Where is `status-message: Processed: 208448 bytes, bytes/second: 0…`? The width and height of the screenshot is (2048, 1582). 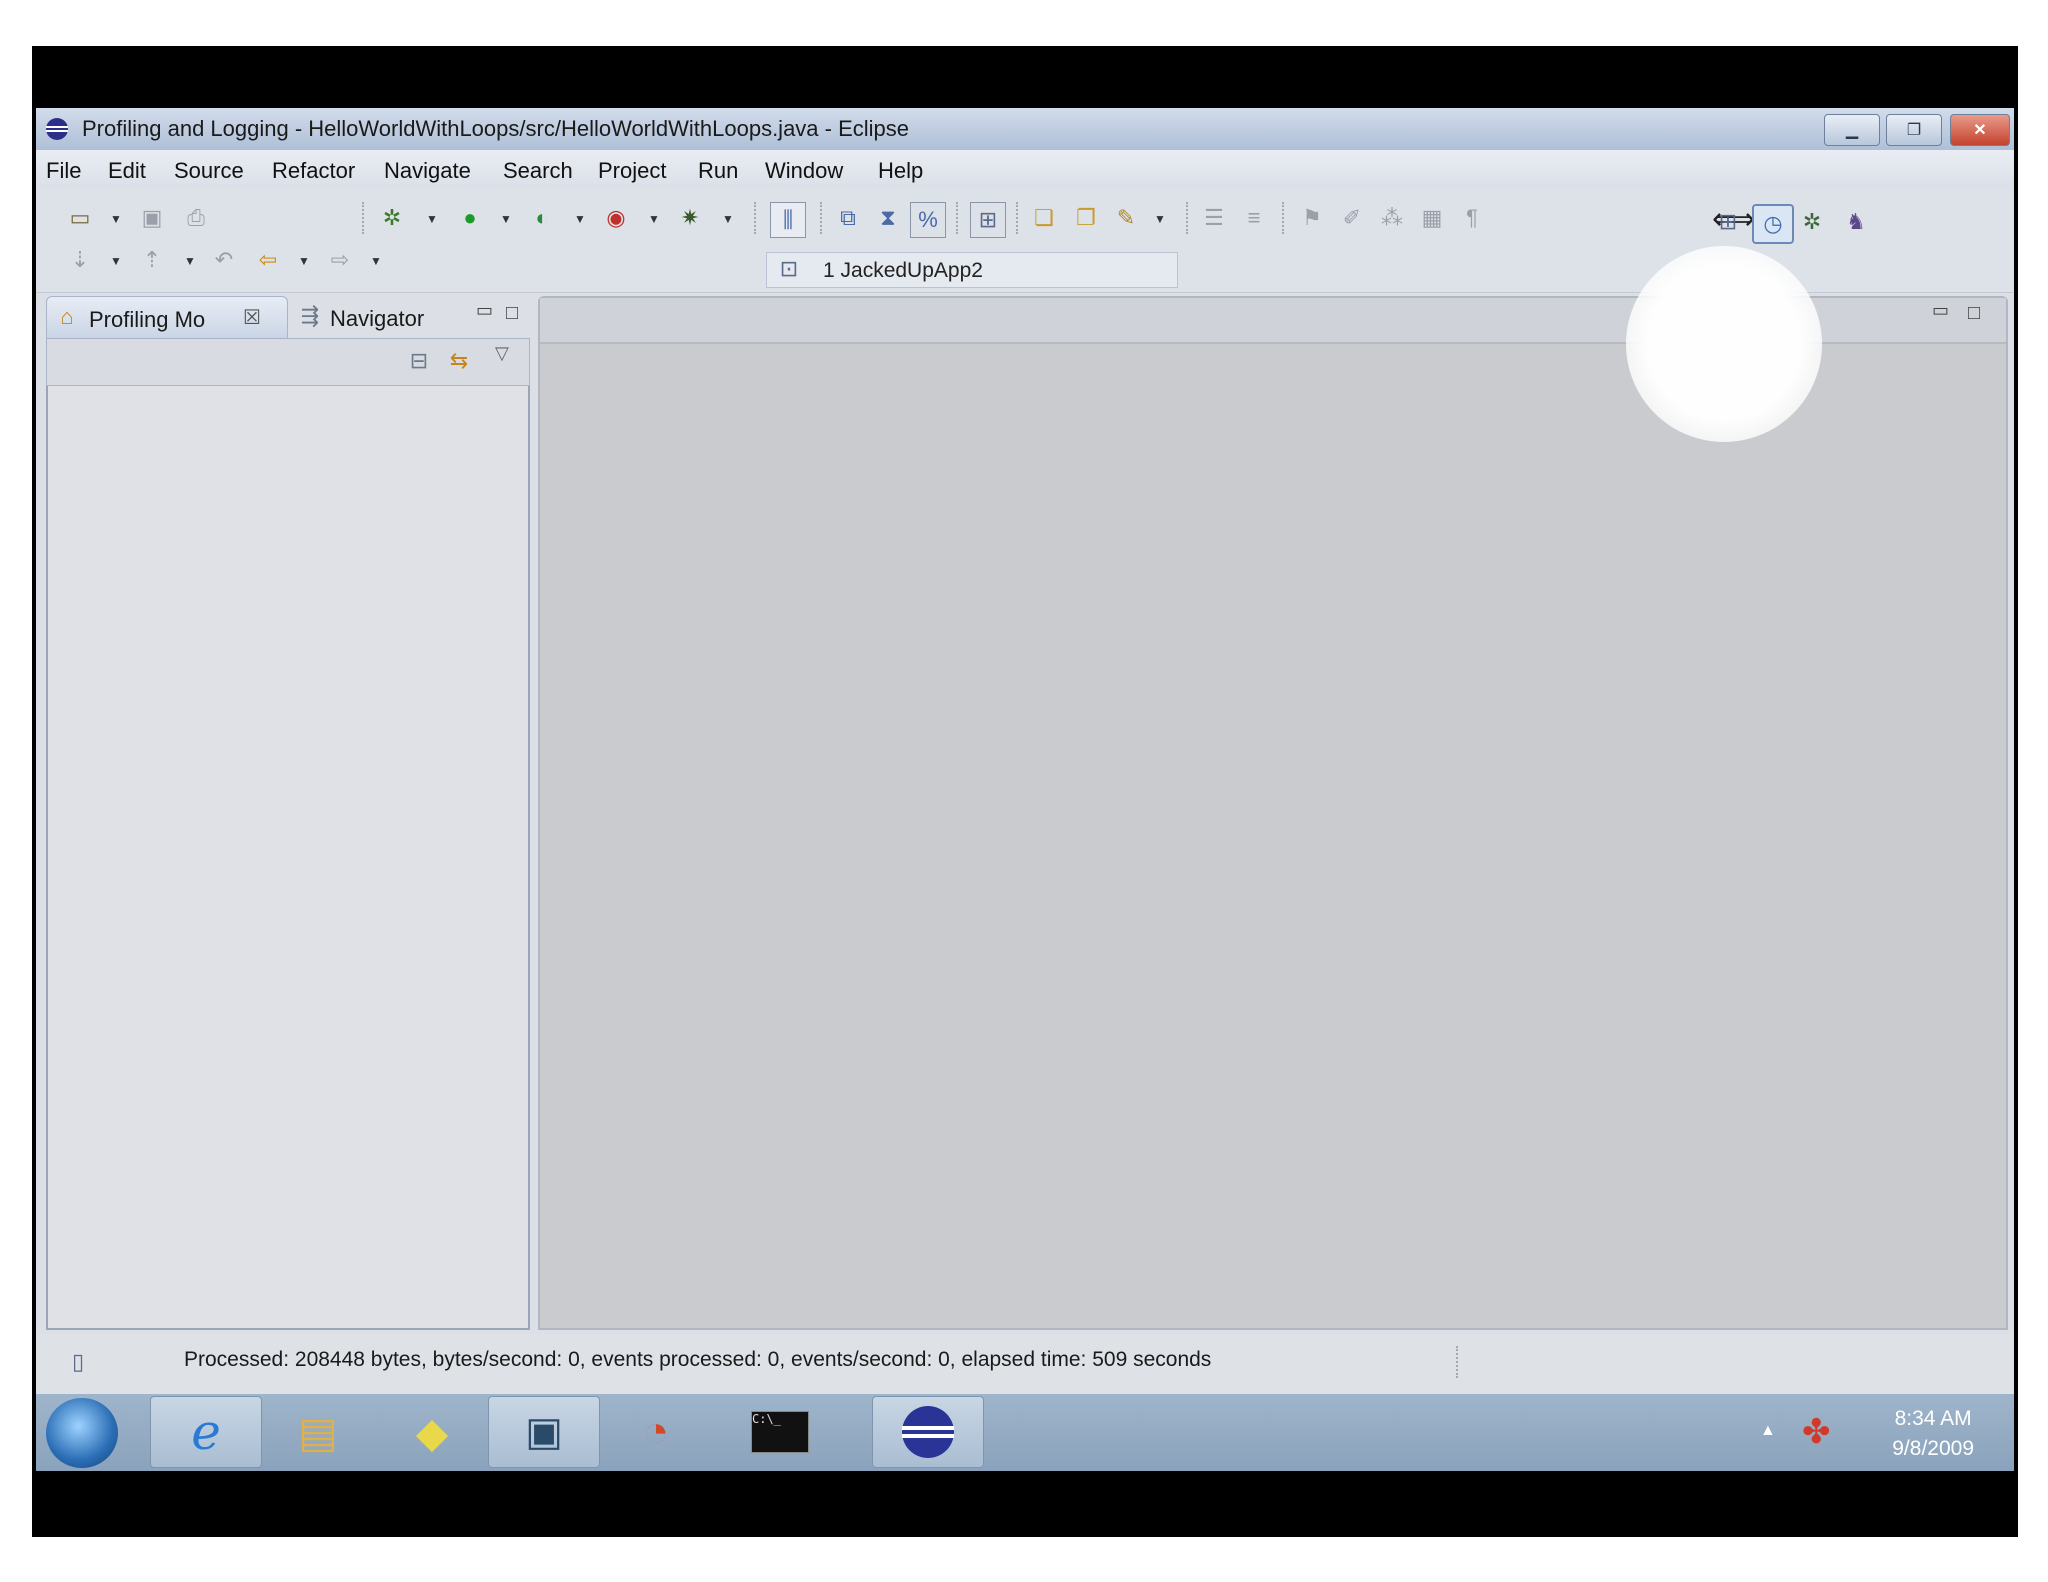 status-message: Processed: 208448 bytes, bytes/second: 0… is located at coordinates (698, 1359).